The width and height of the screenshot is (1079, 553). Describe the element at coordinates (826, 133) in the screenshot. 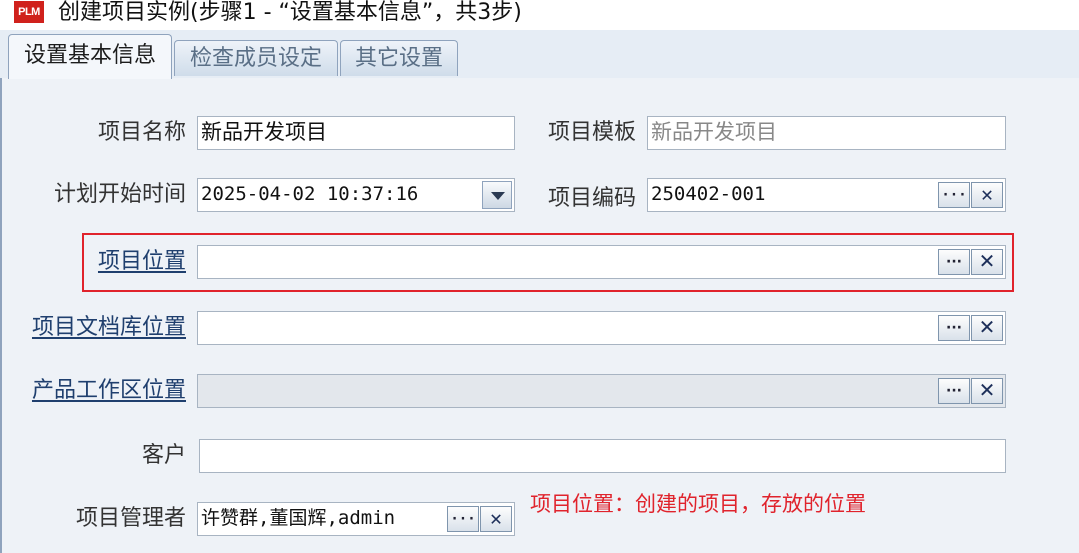

I see `project-template-field: 新品开发项目` at that location.